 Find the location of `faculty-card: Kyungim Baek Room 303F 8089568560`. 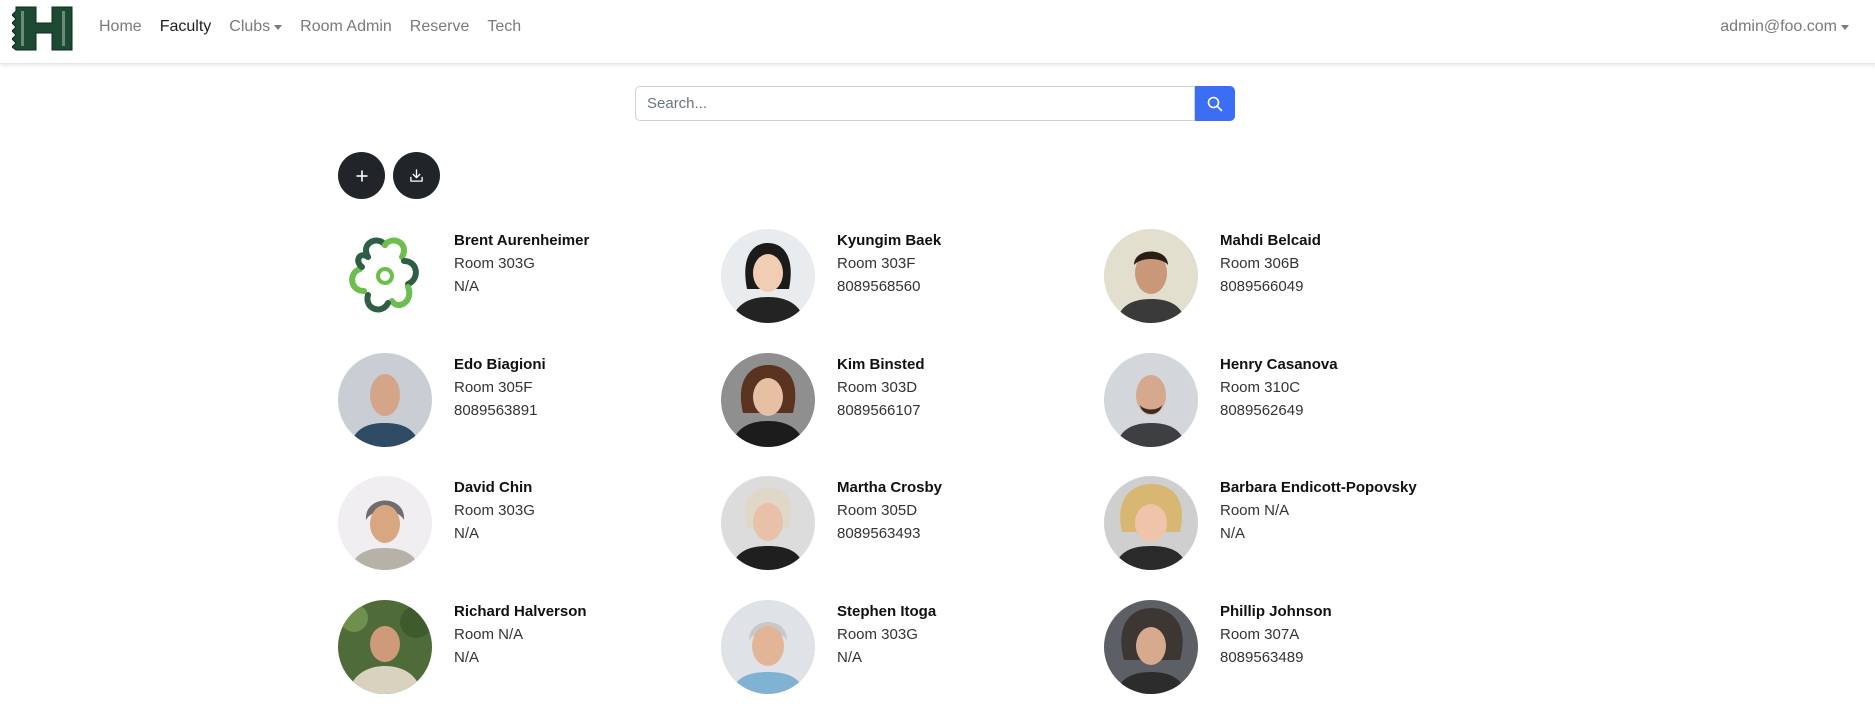

faculty-card: Kyungim Baek Room 303F 8089568560 is located at coordinates (911, 277).